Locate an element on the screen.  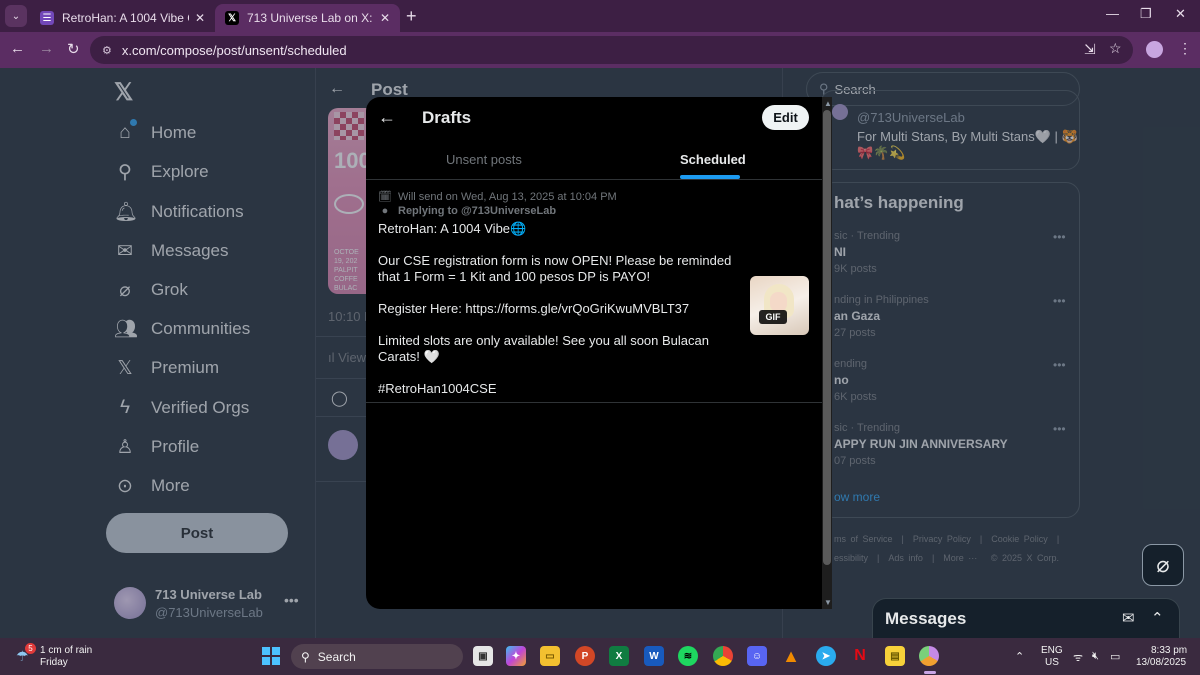
close-window-icon: ✕ is located at coordinates (1180, 14).